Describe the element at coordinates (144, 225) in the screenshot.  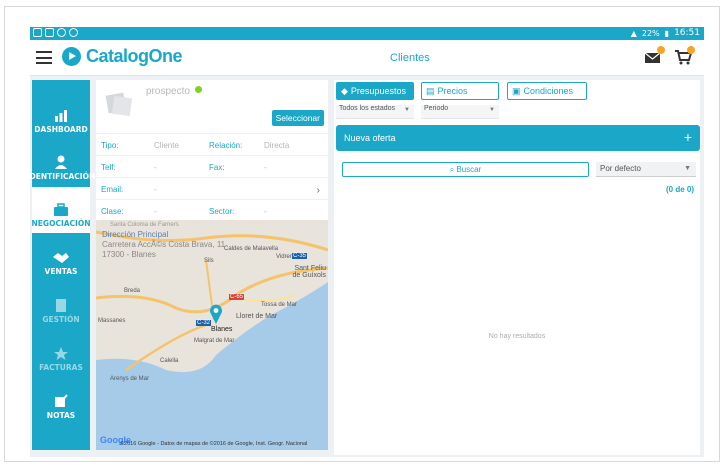
I see `map-place: Santa Coloma de Farners` at that location.